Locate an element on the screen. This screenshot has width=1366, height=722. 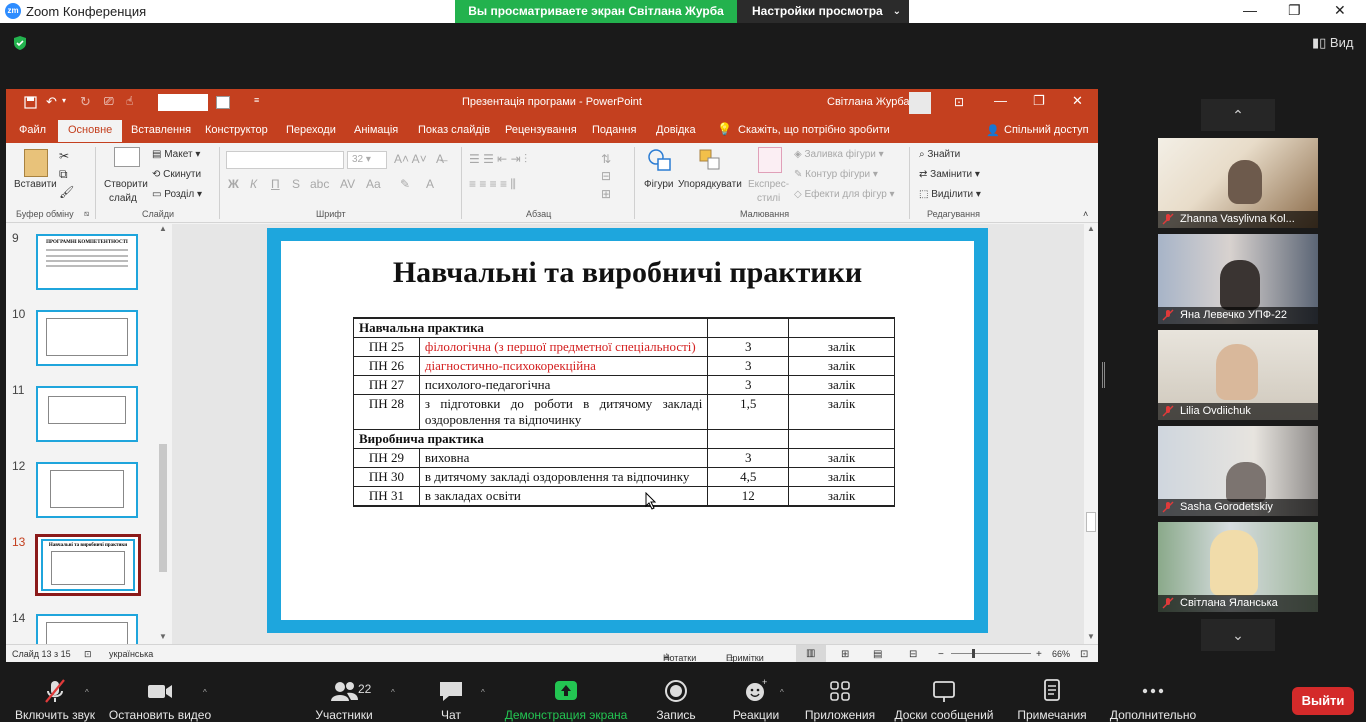
change-case-icon: Aa is located at coordinates (373, 184).